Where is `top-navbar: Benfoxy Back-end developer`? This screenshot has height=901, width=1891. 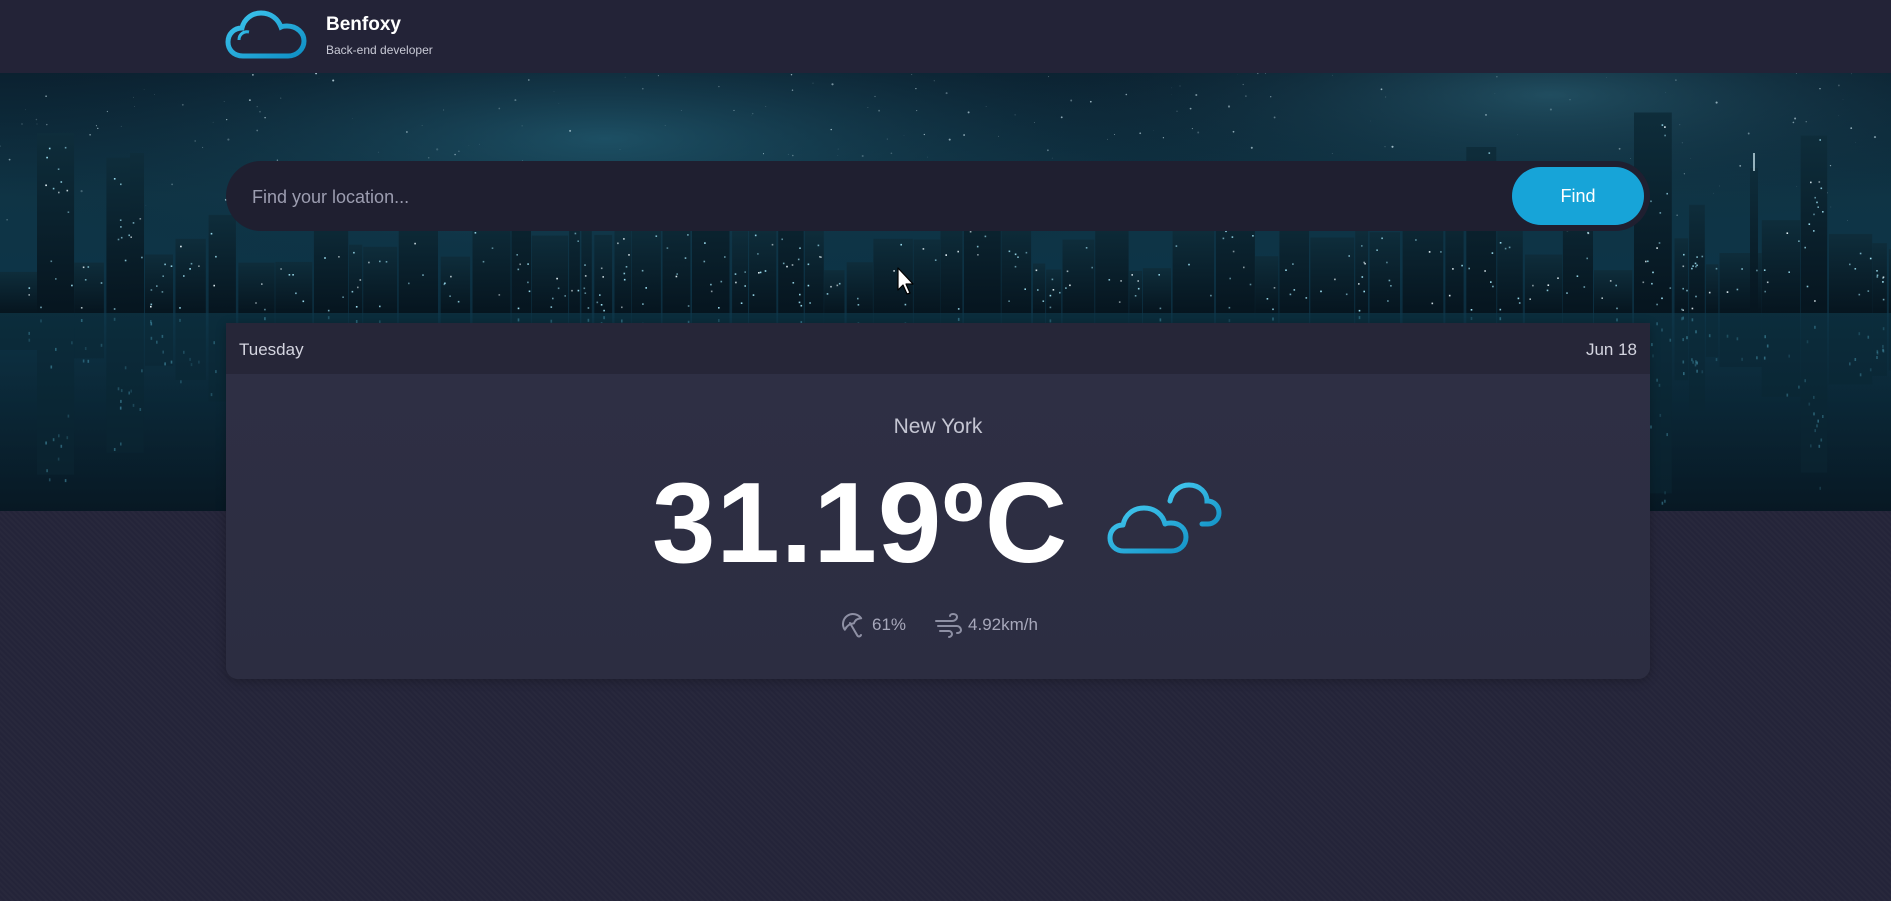
top-navbar: Benfoxy Back-end developer is located at coordinates (945, 36).